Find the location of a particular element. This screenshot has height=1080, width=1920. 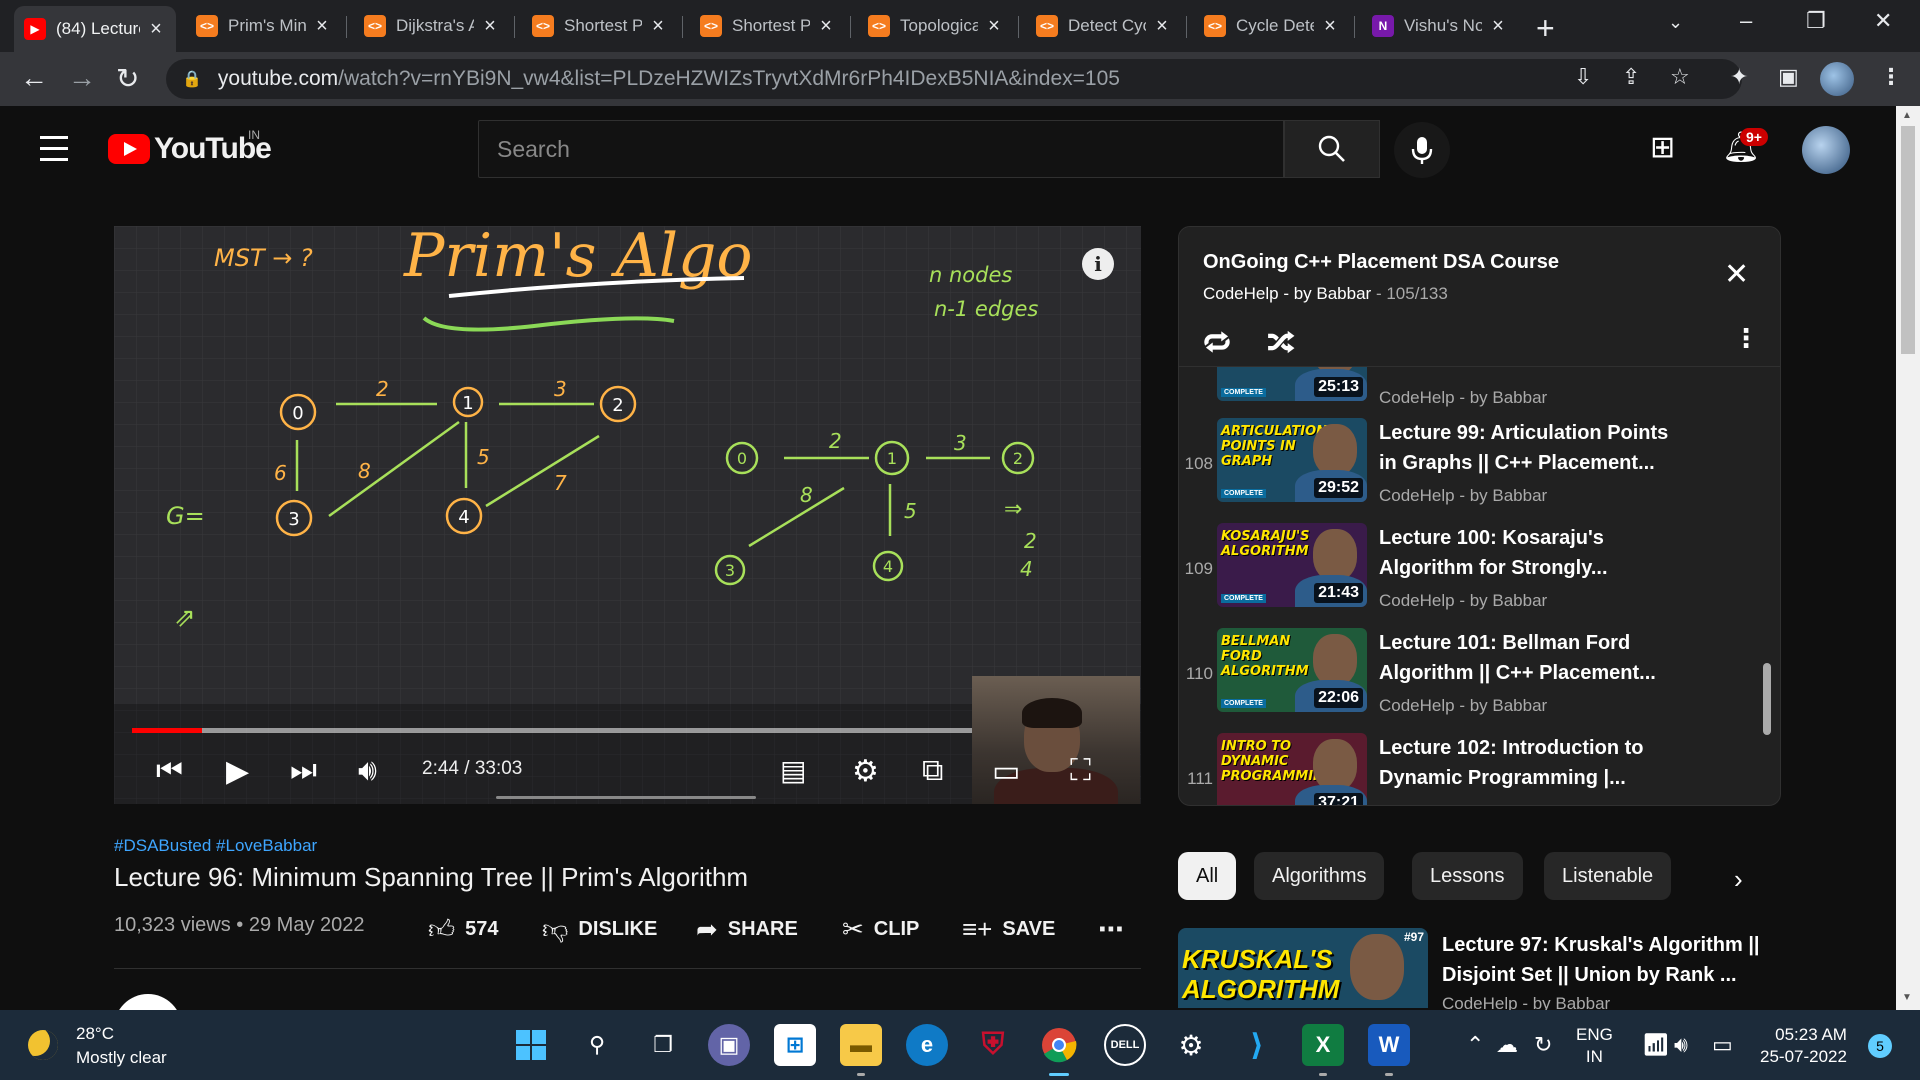

file-explorer-icon: ▬ is located at coordinates (861, 1050).